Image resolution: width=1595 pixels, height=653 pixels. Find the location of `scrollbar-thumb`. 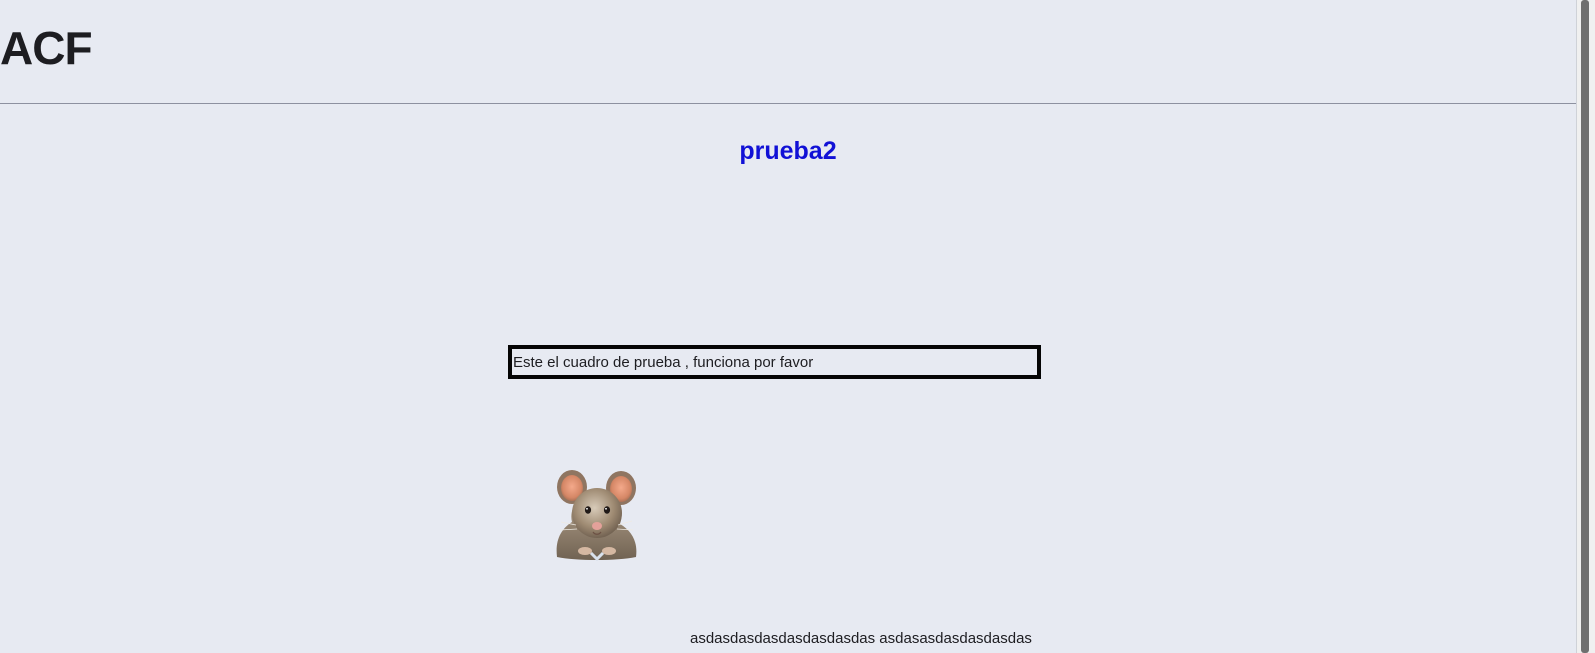

scrollbar-thumb is located at coordinates (1585, 326).